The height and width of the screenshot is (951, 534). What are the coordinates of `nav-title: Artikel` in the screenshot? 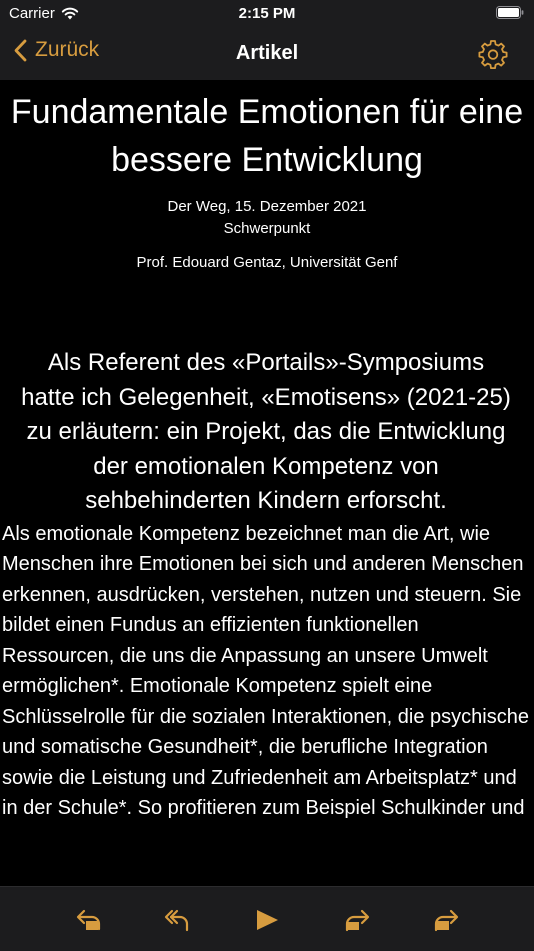 It's located at (267, 53).